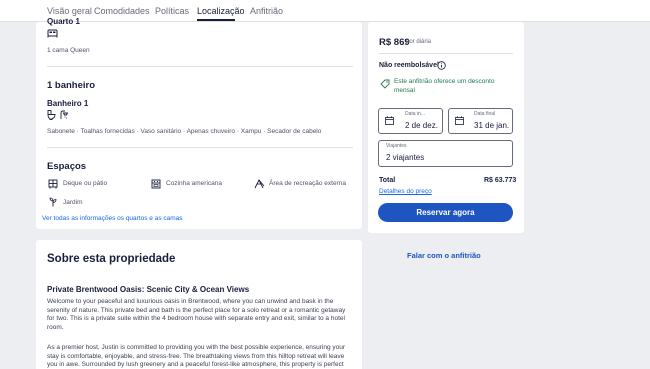 The width and height of the screenshot is (650, 369). I want to click on bed-description: 1 cama Queen, so click(68, 50).